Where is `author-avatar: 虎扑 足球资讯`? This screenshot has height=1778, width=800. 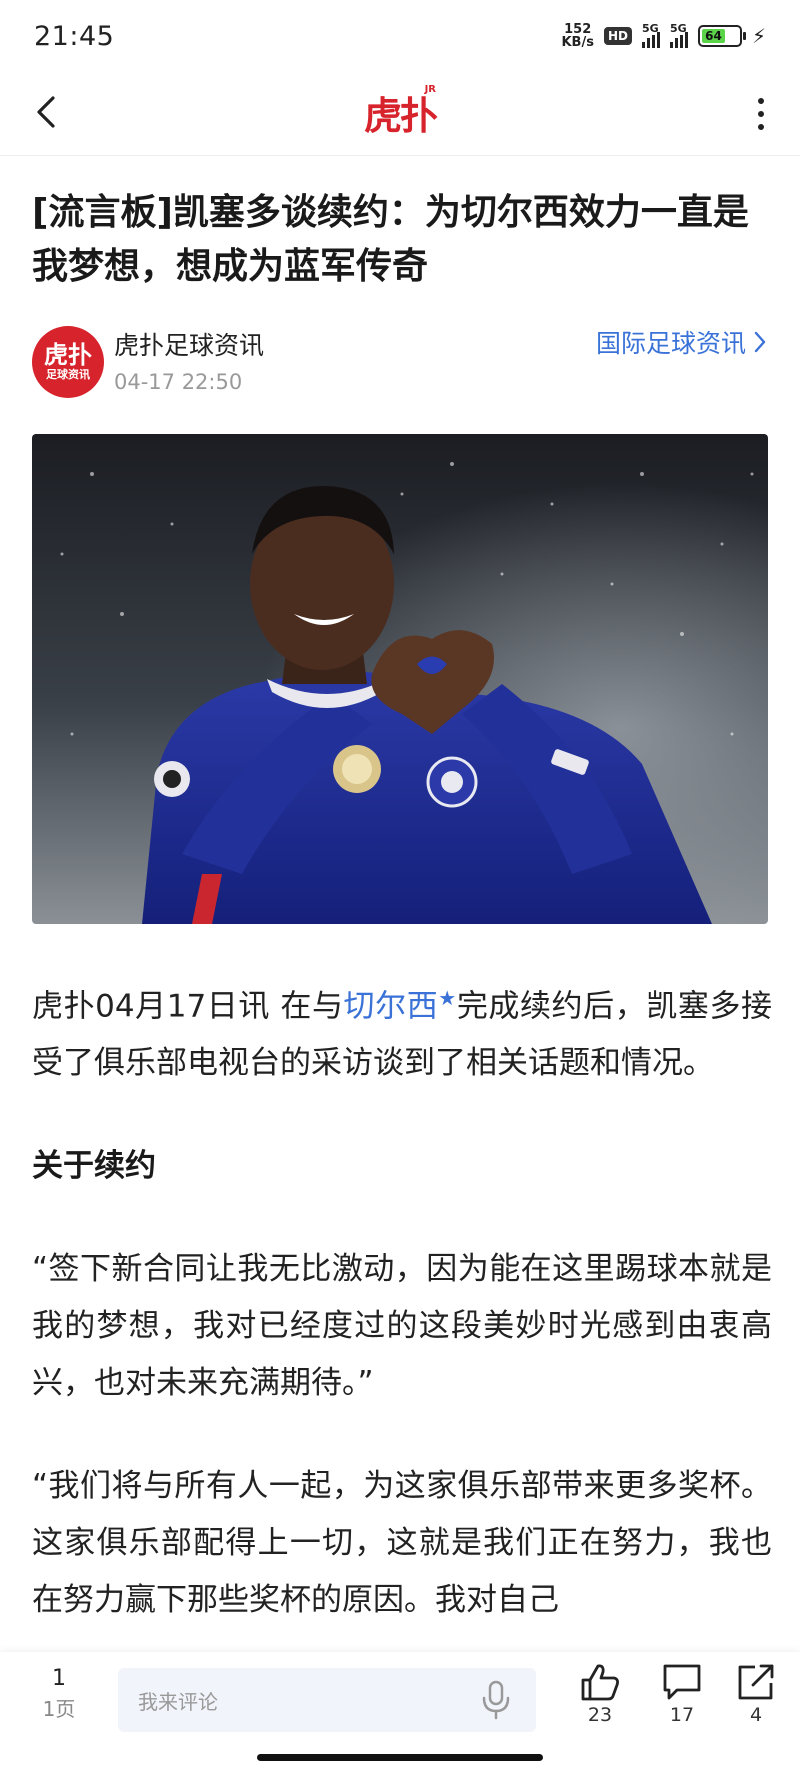 author-avatar: 虎扑 足球资讯 is located at coordinates (68, 362).